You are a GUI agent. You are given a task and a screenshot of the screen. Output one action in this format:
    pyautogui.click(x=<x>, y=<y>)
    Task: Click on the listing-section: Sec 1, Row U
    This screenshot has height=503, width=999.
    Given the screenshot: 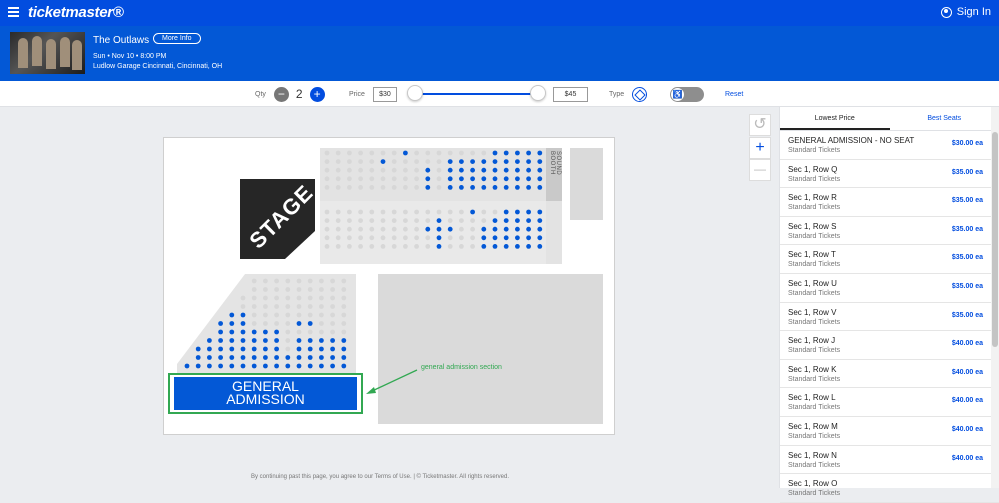 What is the action you would take?
    pyautogui.click(x=812, y=283)
    